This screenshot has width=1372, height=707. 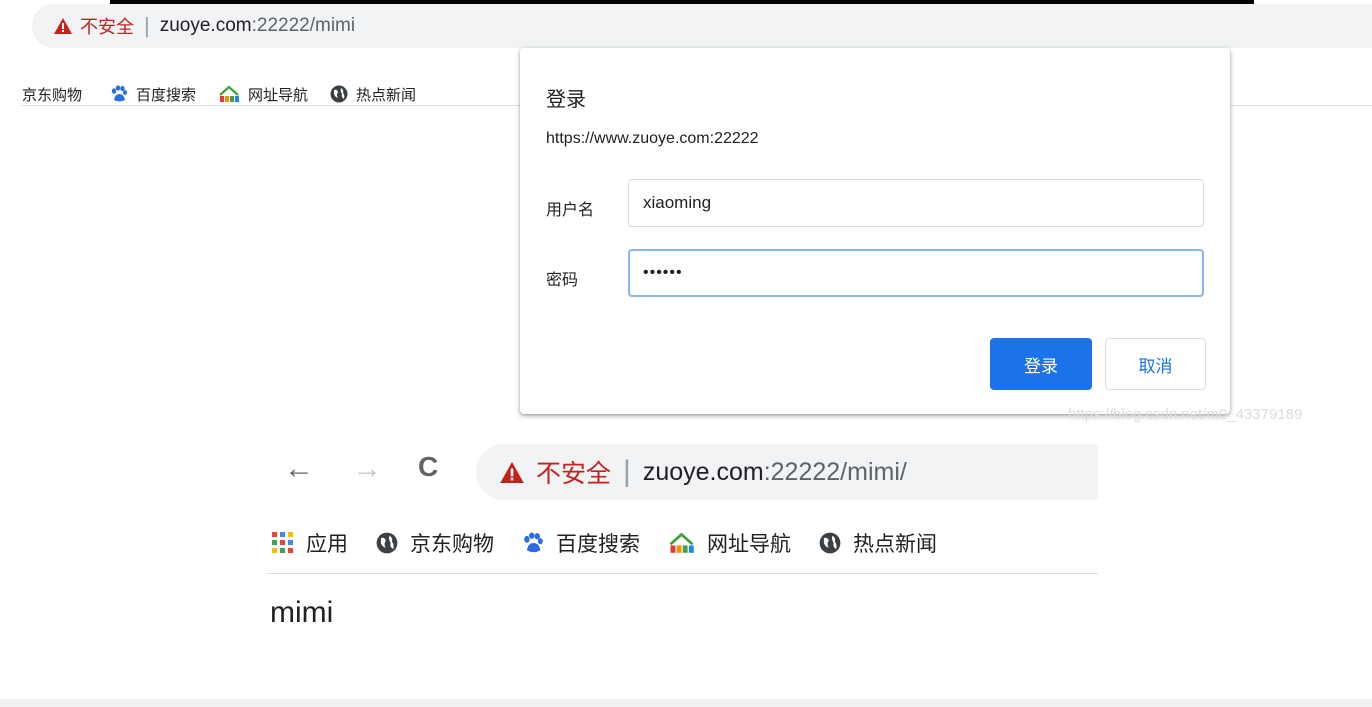 I want to click on dialog-title: 登录, so click(x=566, y=100).